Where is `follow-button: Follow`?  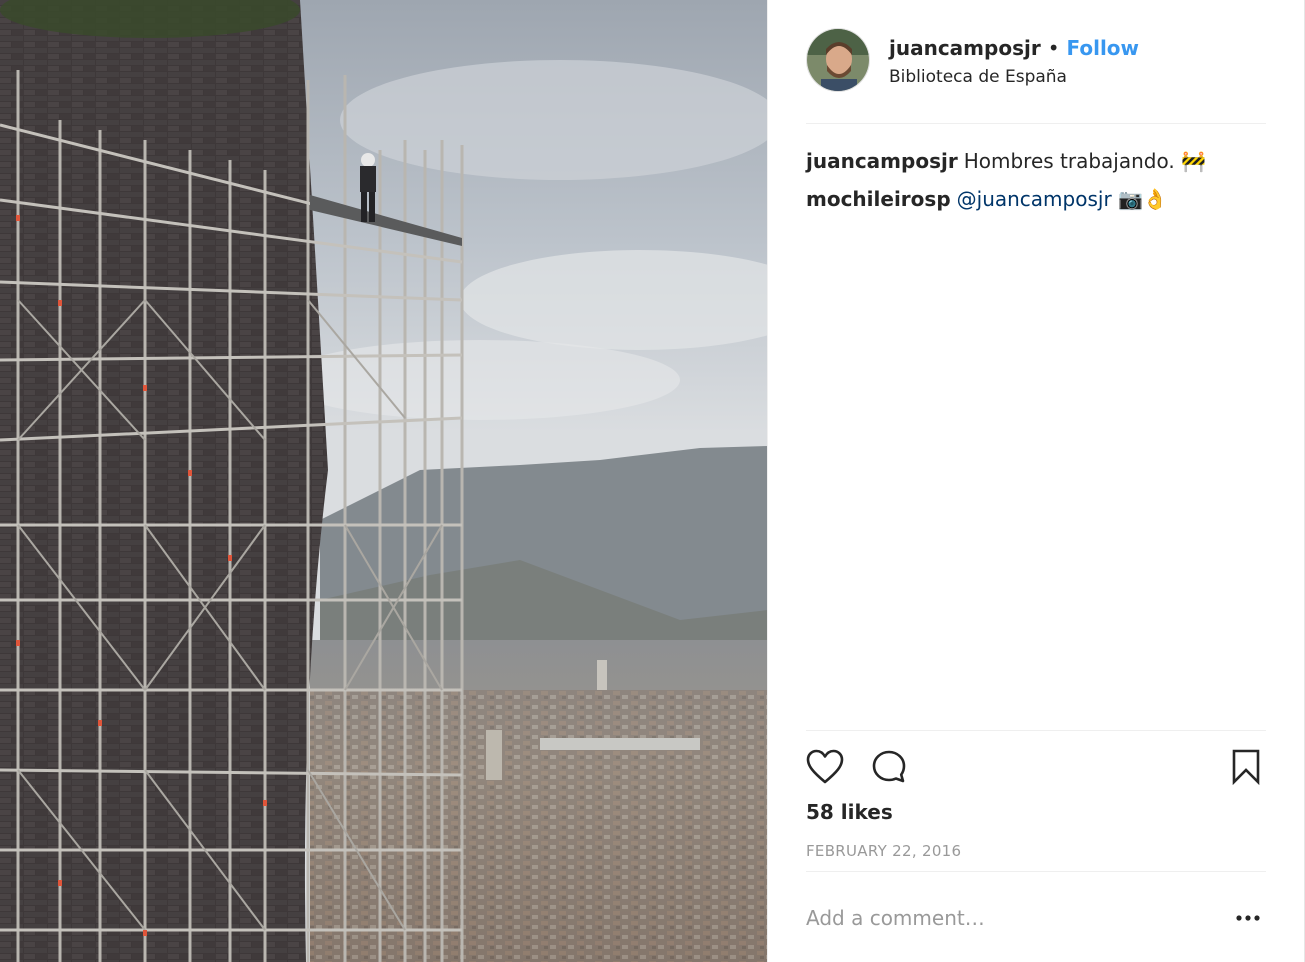
follow-button: Follow is located at coordinates (1103, 48).